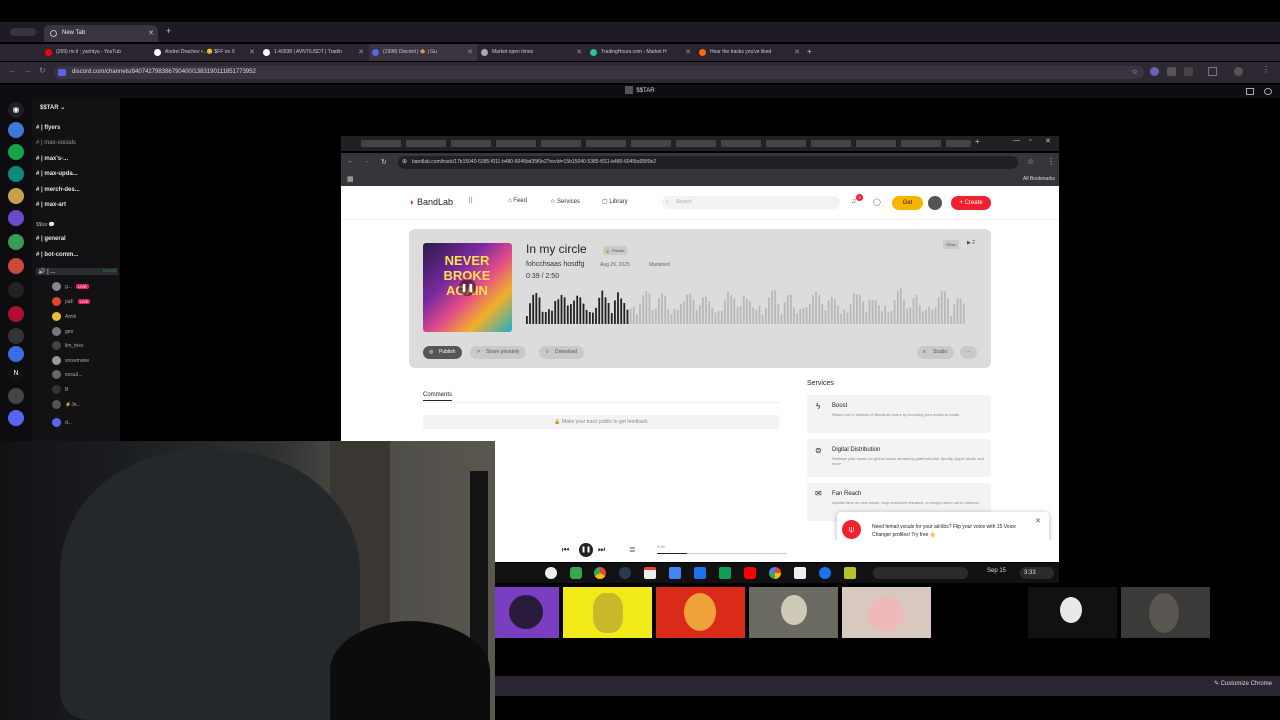 The height and width of the screenshot is (720, 1280). What do you see at coordinates (565, 201) in the screenshot?
I see `nav-services: ☆ Services` at bounding box center [565, 201].